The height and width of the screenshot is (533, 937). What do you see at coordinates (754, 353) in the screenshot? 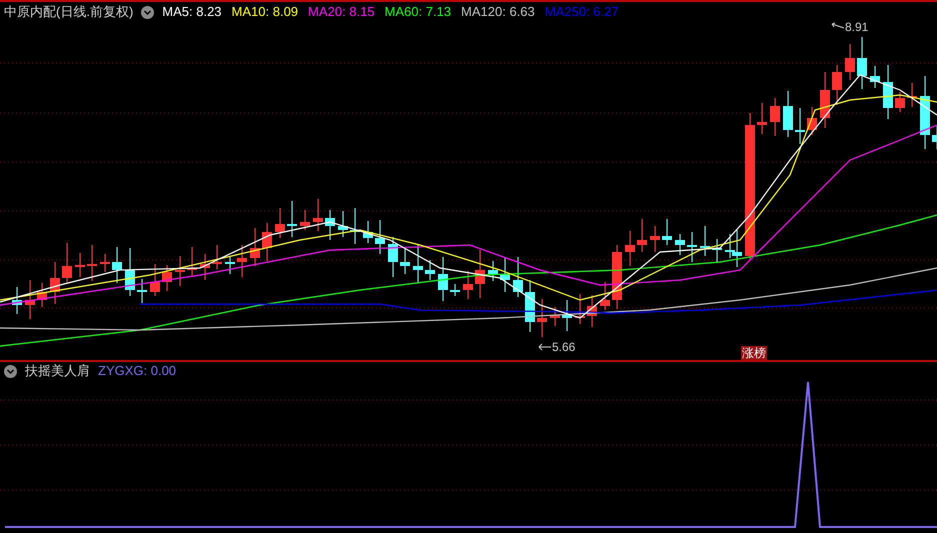
I see `limit-up-badge: 涨榜` at bounding box center [754, 353].